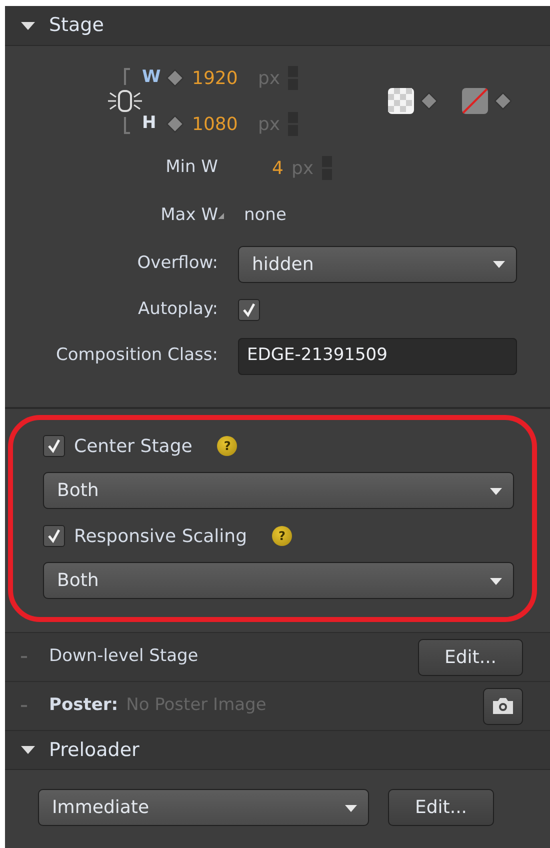 The width and height of the screenshot is (550, 848). Describe the element at coordinates (150, 124) in the screenshot. I see `dimension-label: H` at that location.